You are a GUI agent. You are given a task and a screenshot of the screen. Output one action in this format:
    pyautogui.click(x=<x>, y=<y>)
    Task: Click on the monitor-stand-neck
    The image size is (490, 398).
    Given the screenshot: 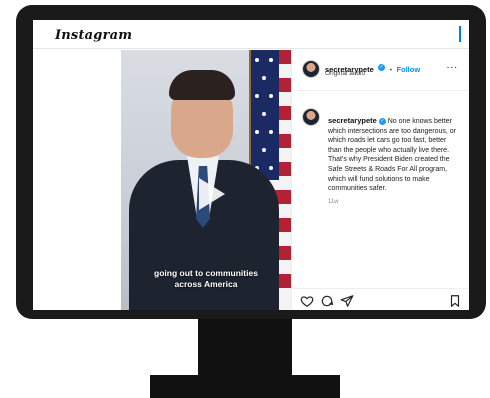 What is the action you would take?
    pyautogui.click(x=245, y=347)
    